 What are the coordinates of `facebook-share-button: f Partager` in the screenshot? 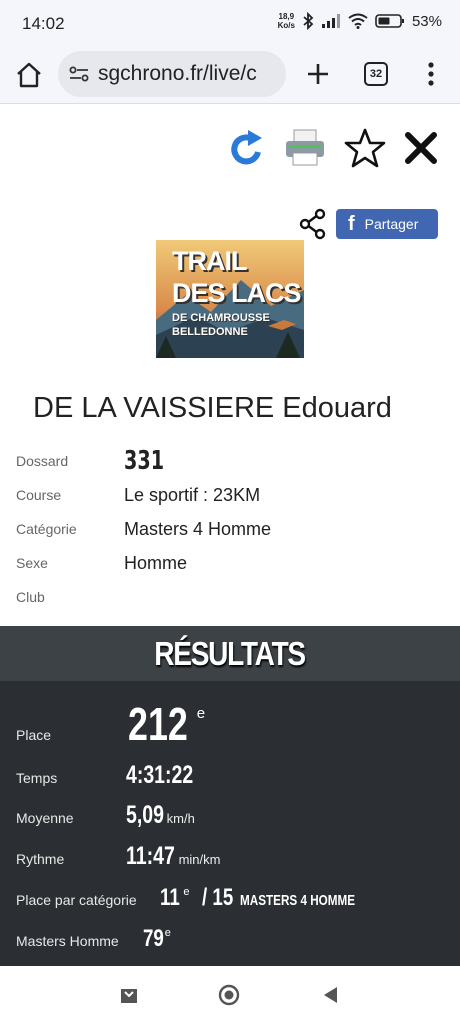 It's located at (387, 224).